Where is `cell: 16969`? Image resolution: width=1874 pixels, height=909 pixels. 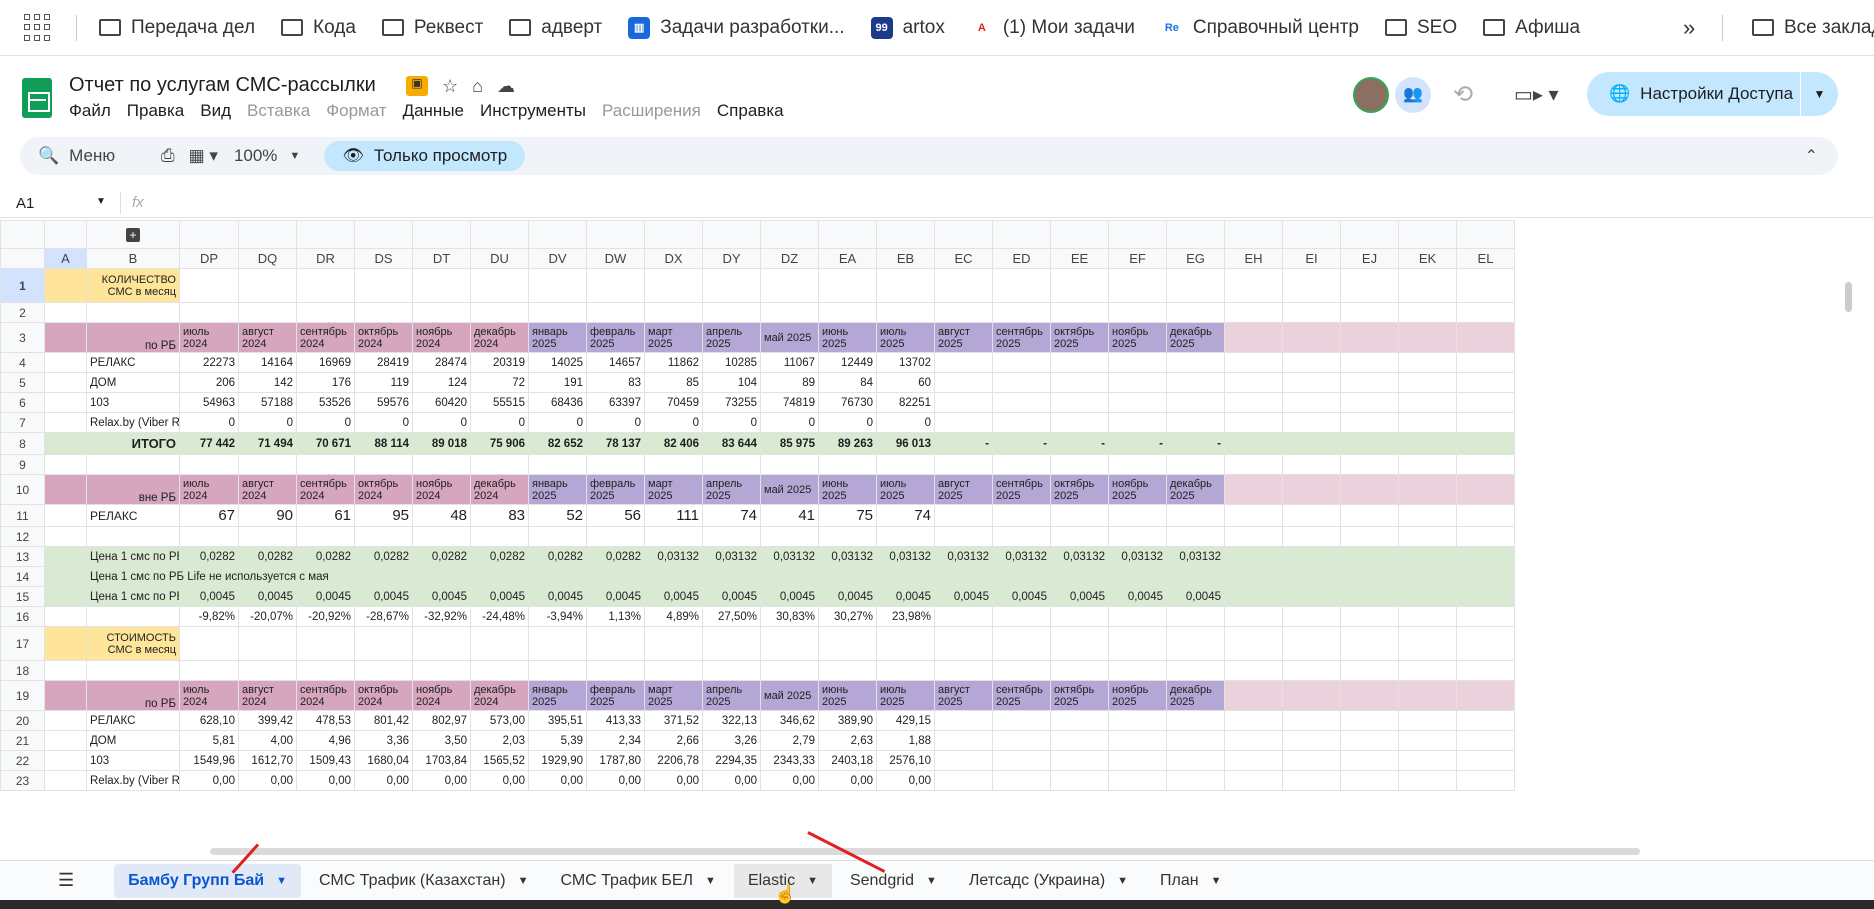 cell: 16969 is located at coordinates (325, 362).